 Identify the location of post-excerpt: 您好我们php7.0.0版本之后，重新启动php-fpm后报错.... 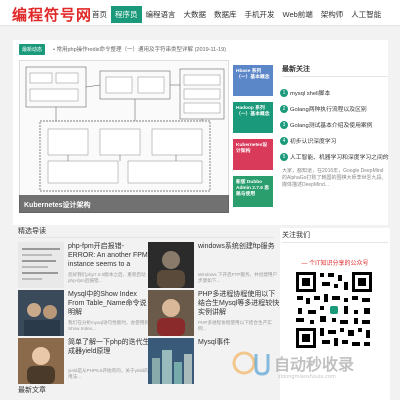
(107, 277).